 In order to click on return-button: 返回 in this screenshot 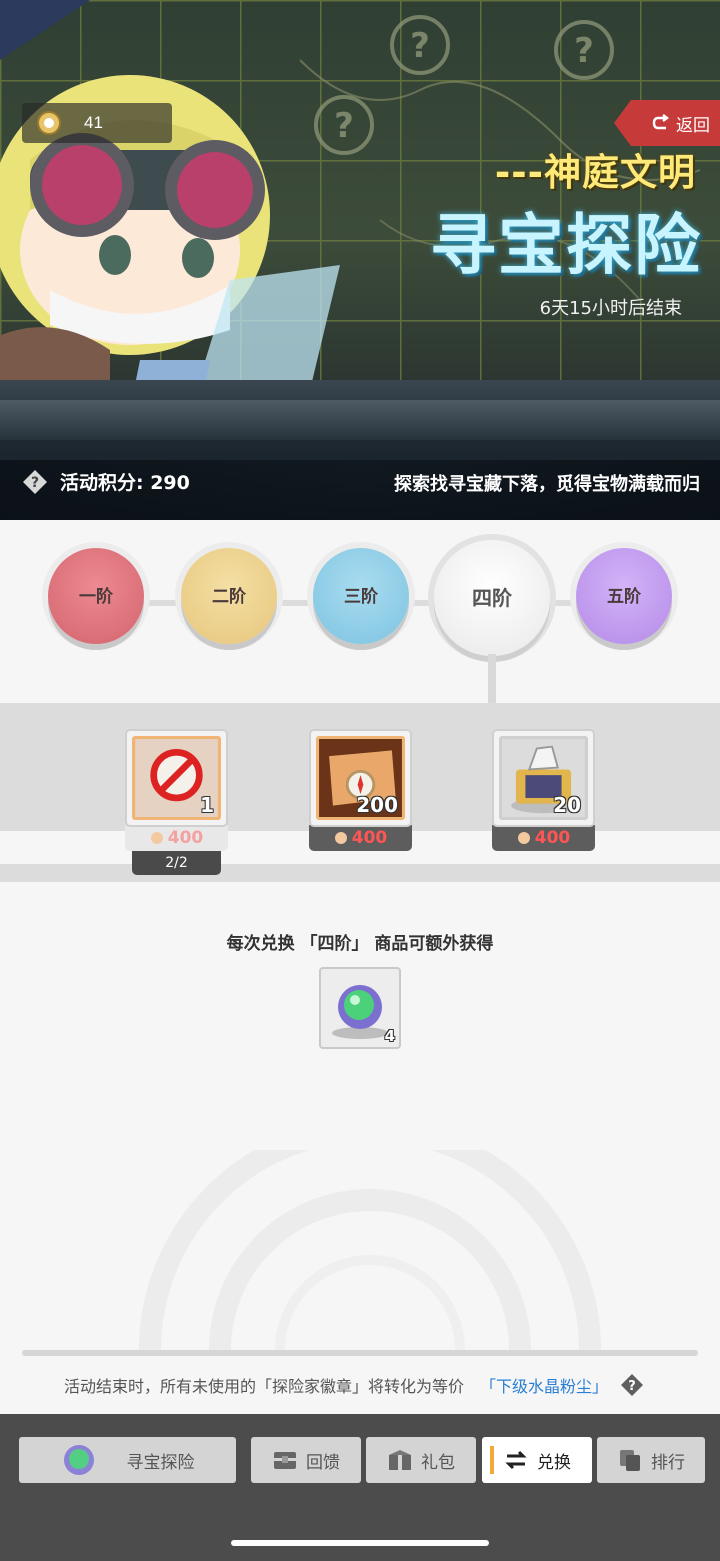, I will do `click(667, 123)`.